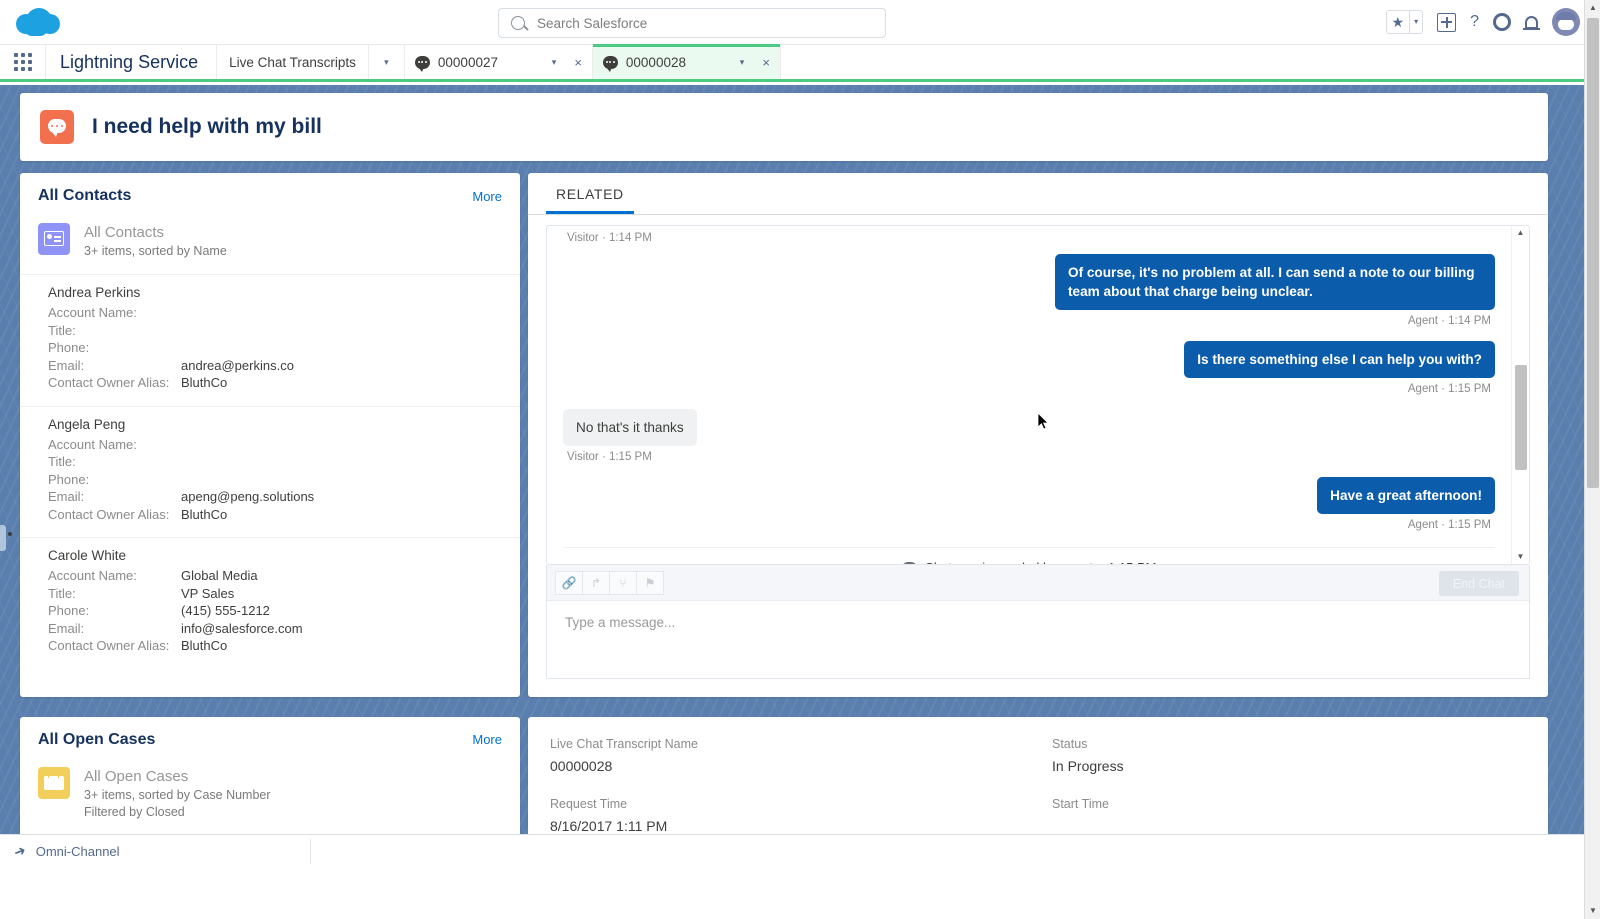 This screenshot has width=1600, height=919. Describe the element at coordinates (1416, 22) in the screenshot. I see `favorites-caret-icon: ▾` at that location.